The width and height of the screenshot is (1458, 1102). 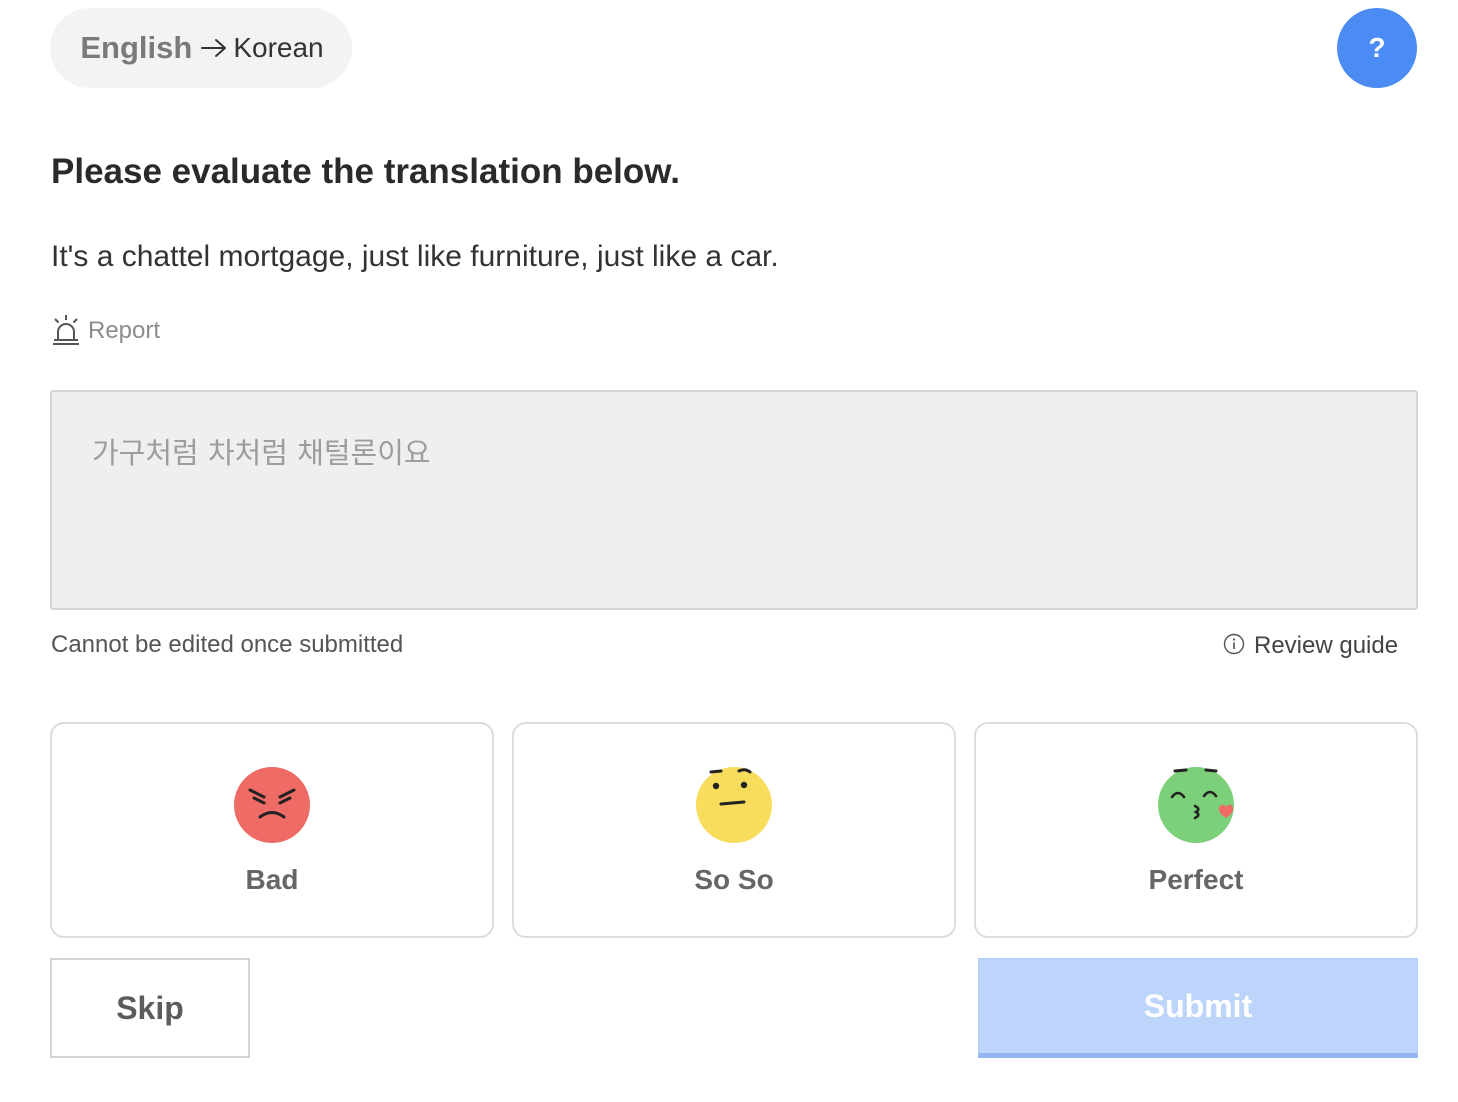 I want to click on rating-bad-label: Bad, so click(x=272, y=879).